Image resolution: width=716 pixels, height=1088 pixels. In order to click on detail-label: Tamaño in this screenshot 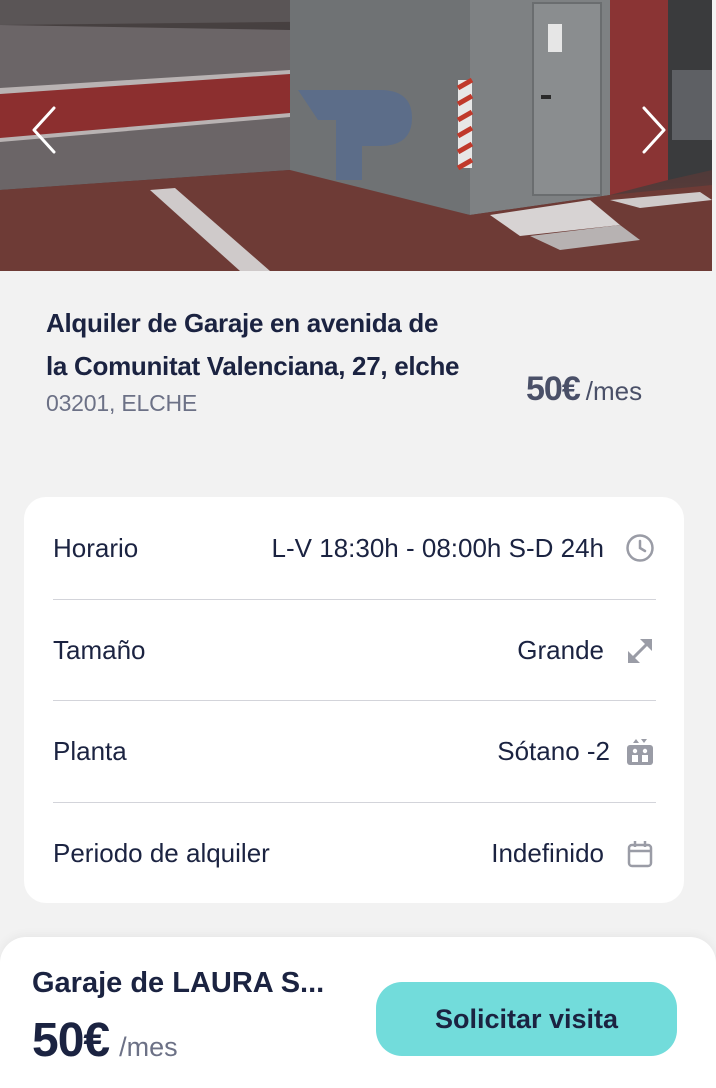, I will do `click(99, 650)`.